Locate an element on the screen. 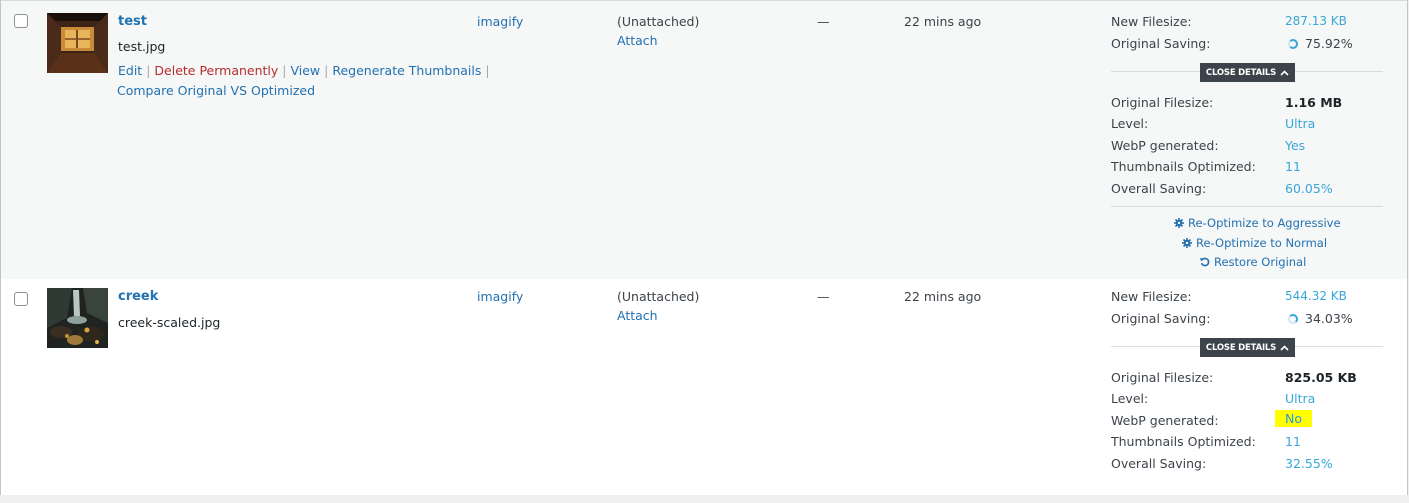  reoptimize-normal-link: Re-Optimize to Normal is located at coordinates (1254, 243).